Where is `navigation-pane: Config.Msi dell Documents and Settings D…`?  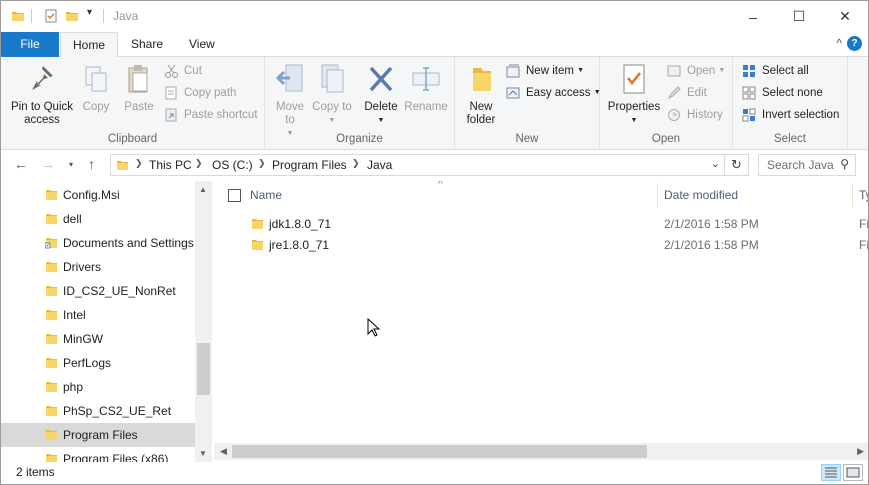
navigation-pane: Config.Msi dell Documents and Settings D… is located at coordinates (107, 321).